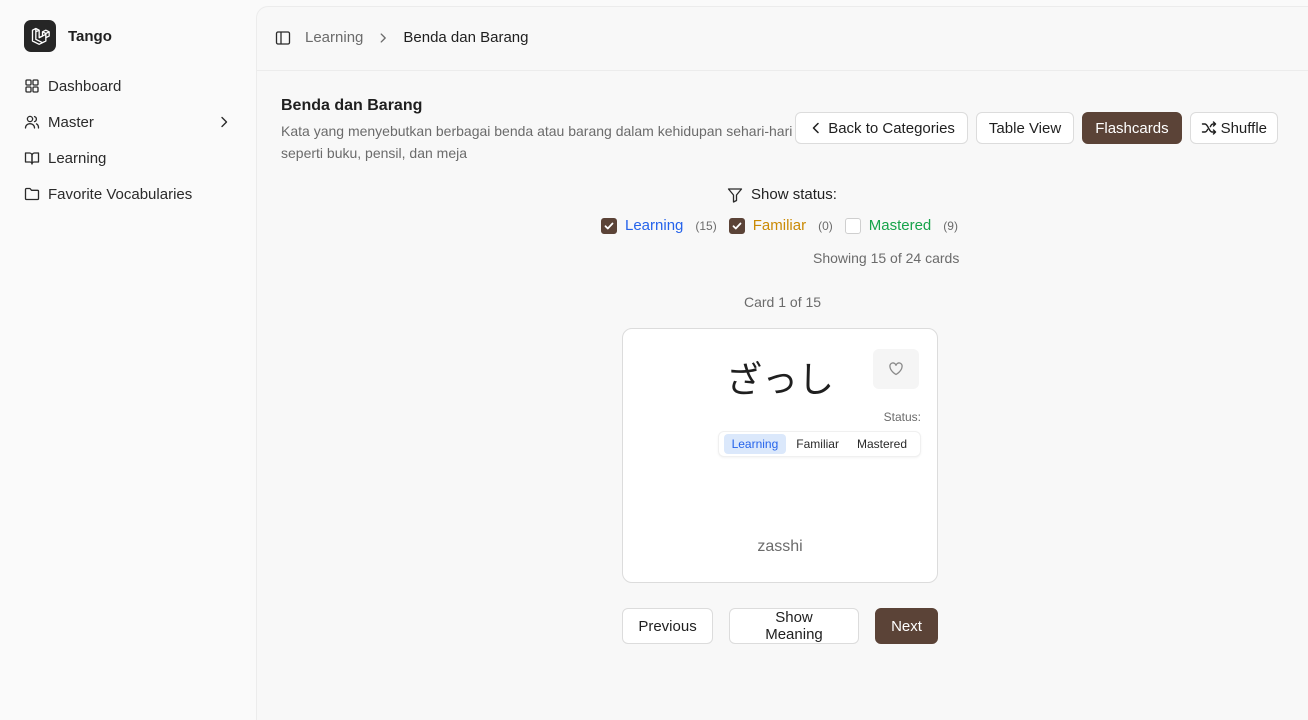 The height and width of the screenshot is (720, 1308). Describe the element at coordinates (71, 122) in the screenshot. I see `sidebar-item-label: Master` at that location.